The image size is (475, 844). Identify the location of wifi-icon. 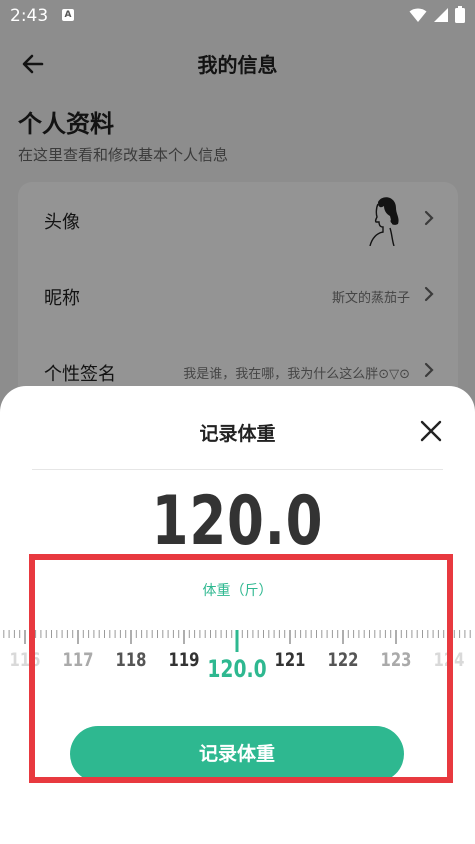
(418, 15).